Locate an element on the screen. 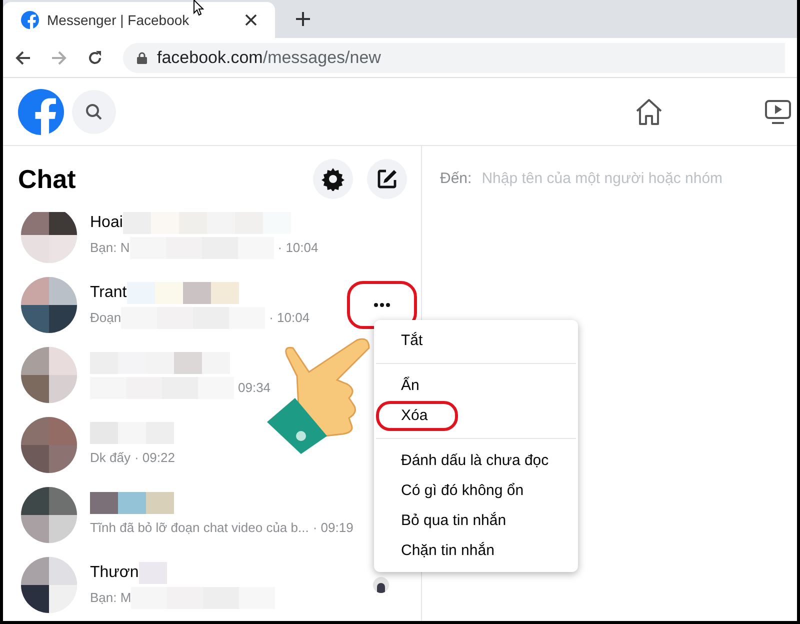  recipient-label: Đến: is located at coordinates (456, 178).